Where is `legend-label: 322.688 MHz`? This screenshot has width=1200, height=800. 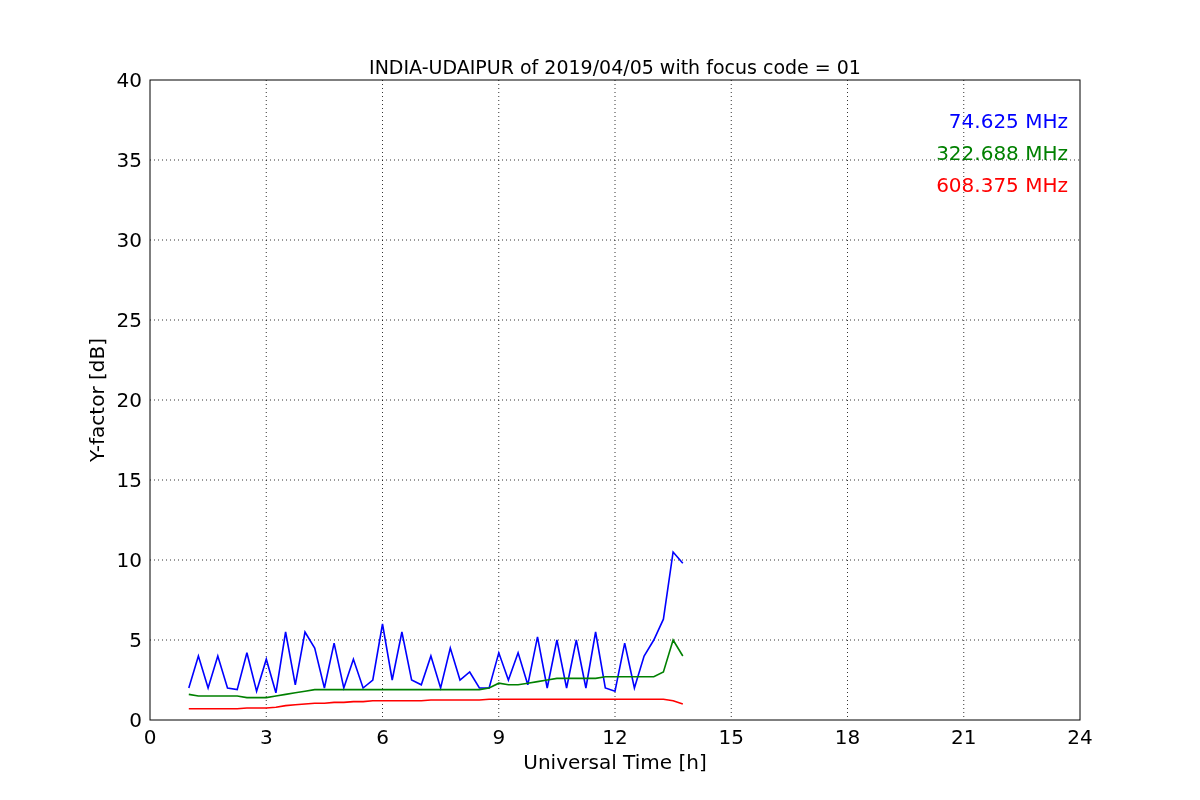 legend-label: 322.688 MHz is located at coordinates (1002, 153).